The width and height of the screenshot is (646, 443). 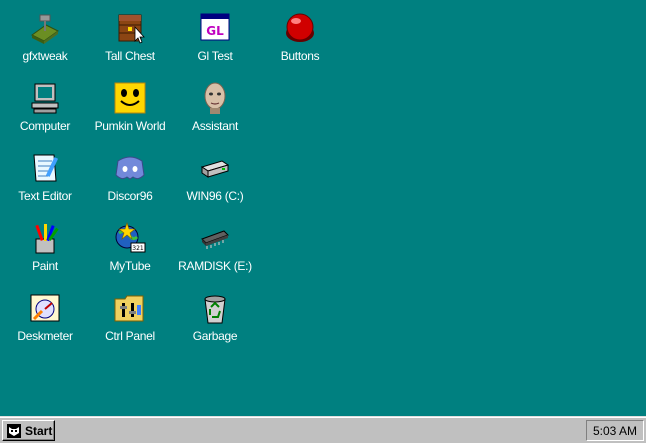 I want to click on red-button-icon, so click(x=300, y=28).